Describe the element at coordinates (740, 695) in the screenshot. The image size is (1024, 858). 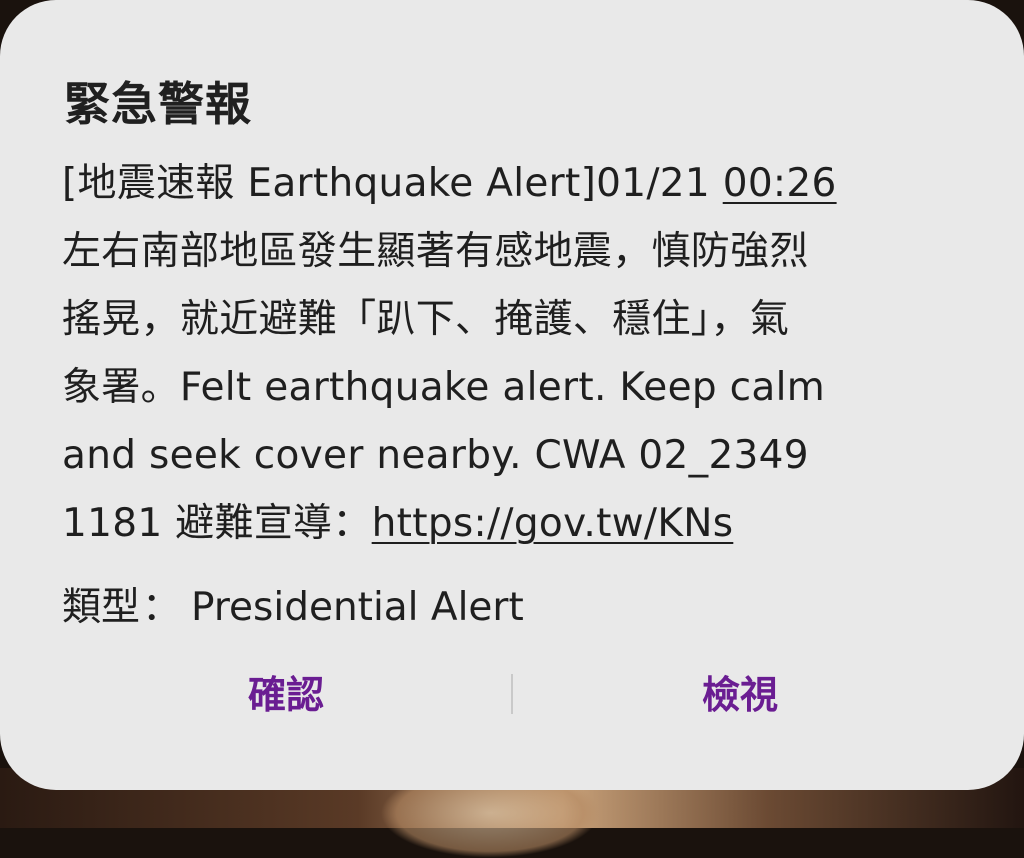
I see `view-button: 檢視` at that location.